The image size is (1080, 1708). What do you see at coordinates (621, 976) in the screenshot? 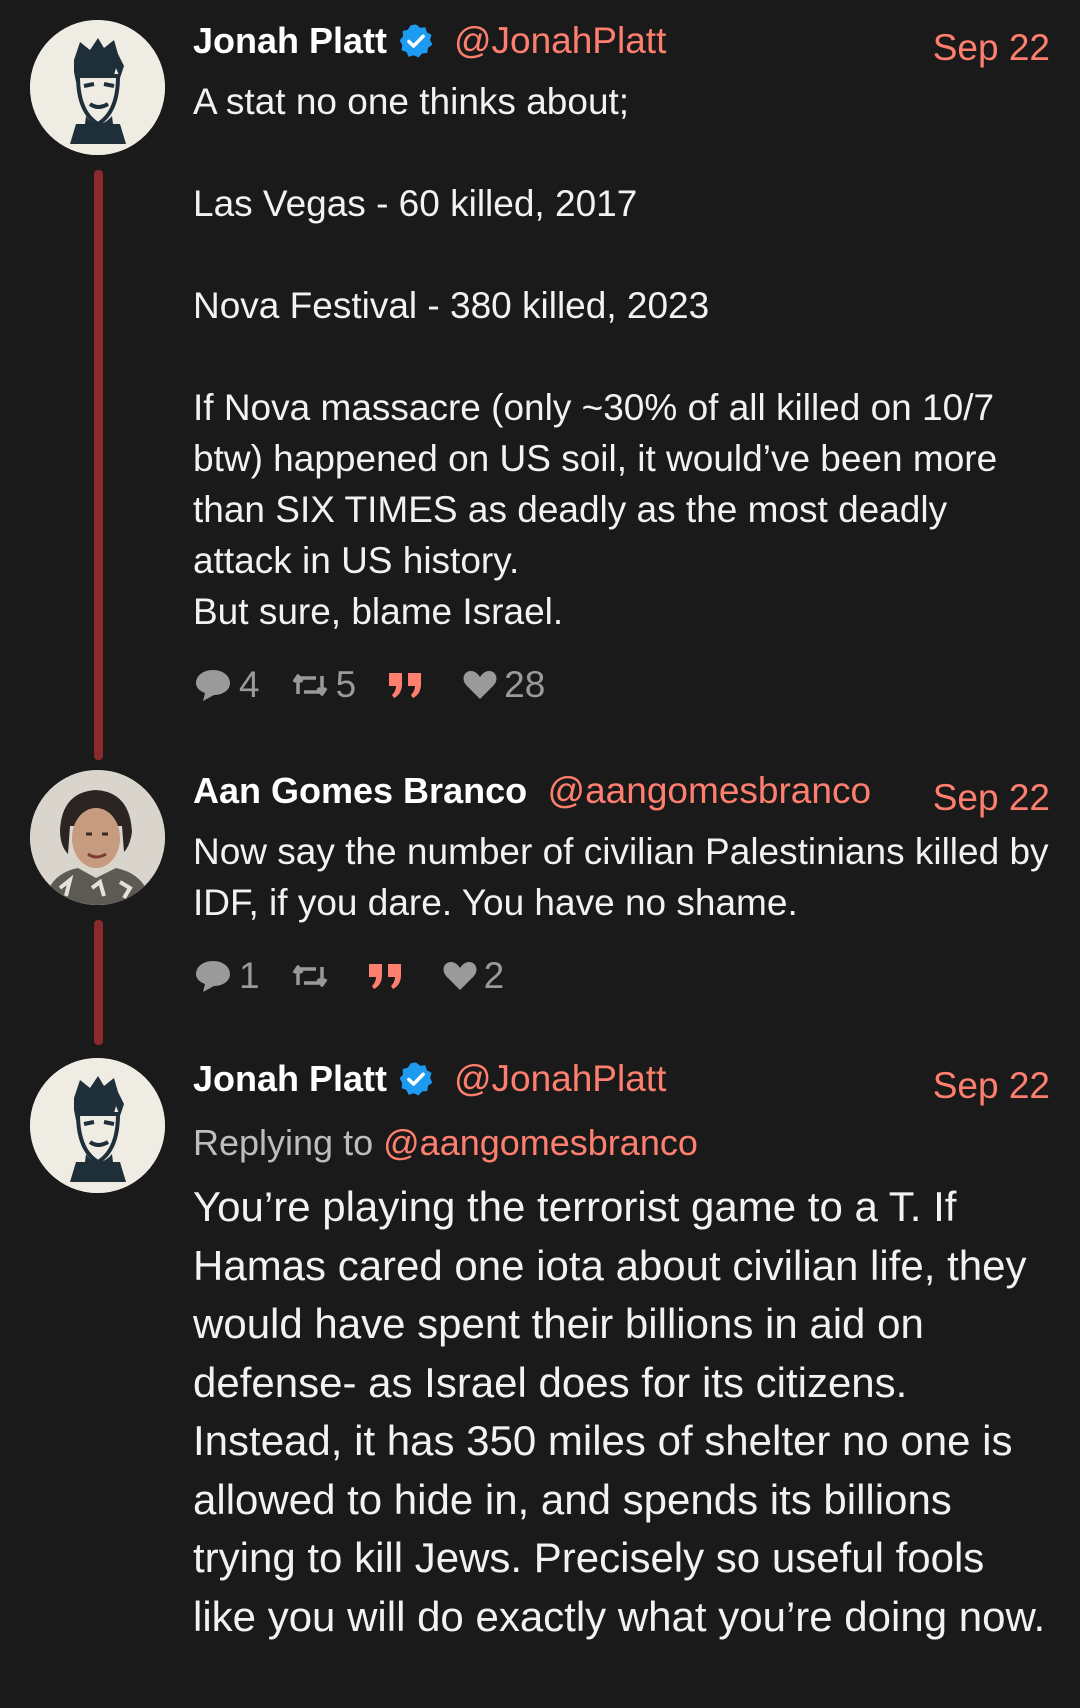
I see `post-actions: 1 2` at bounding box center [621, 976].